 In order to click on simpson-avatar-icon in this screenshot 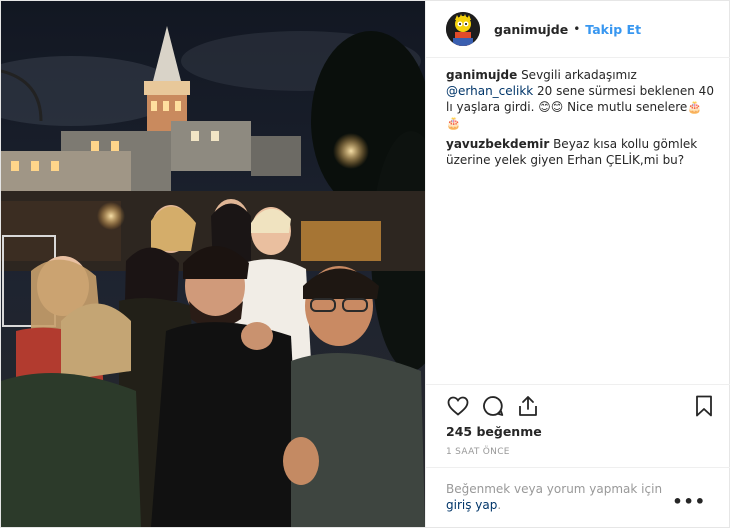, I will do `click(463, 29)`.